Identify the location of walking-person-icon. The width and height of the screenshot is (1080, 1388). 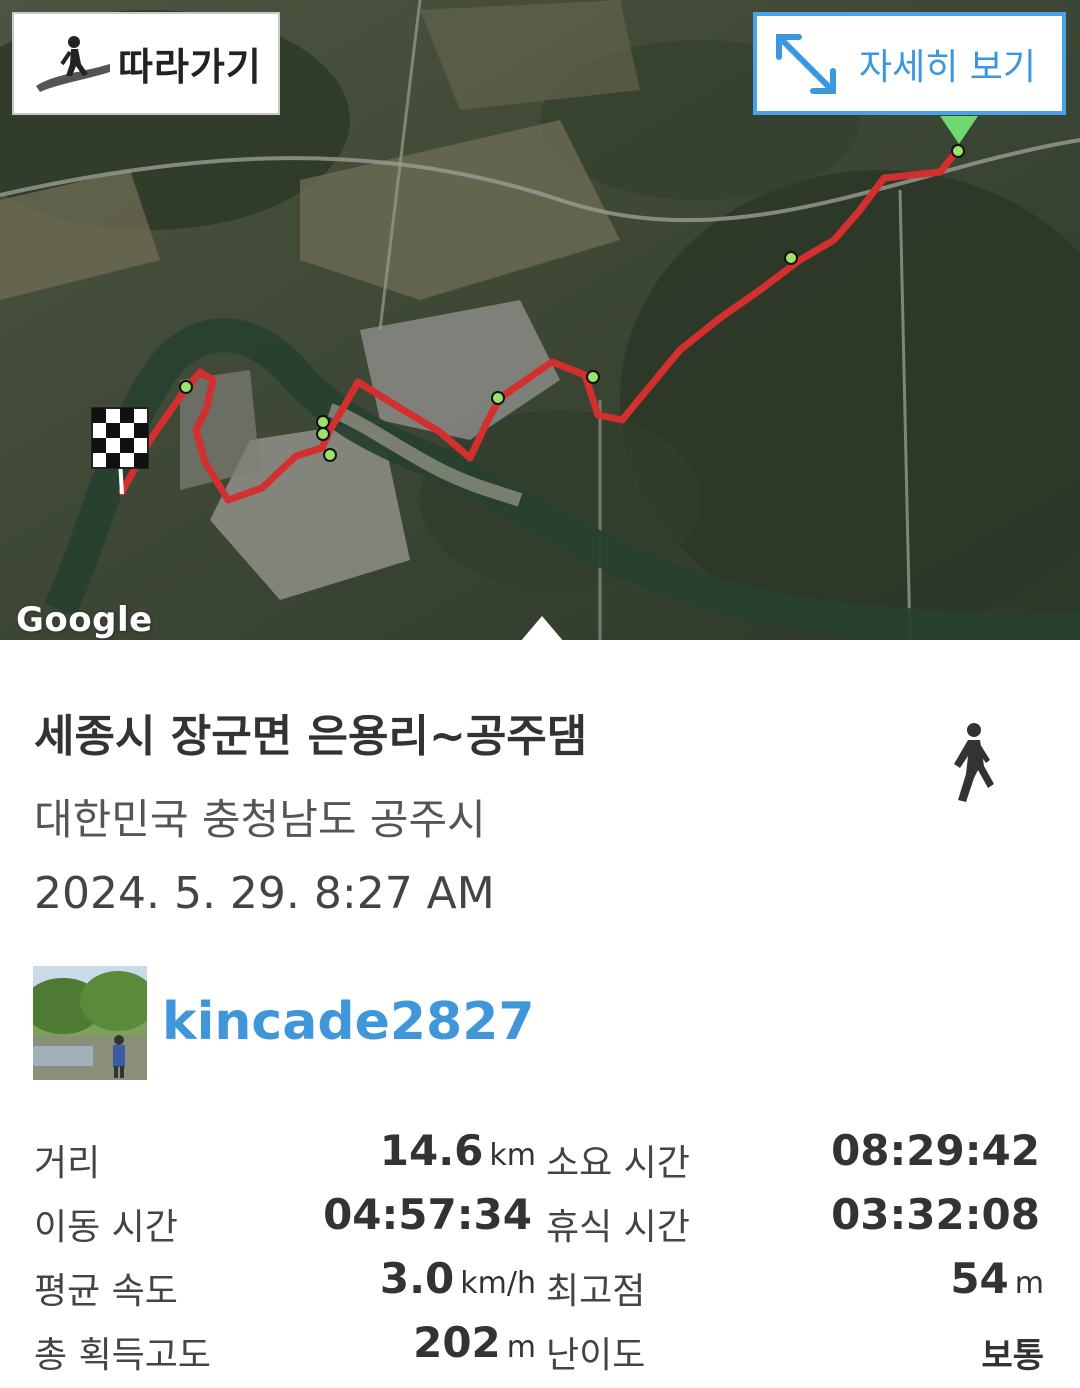
(974, 762).